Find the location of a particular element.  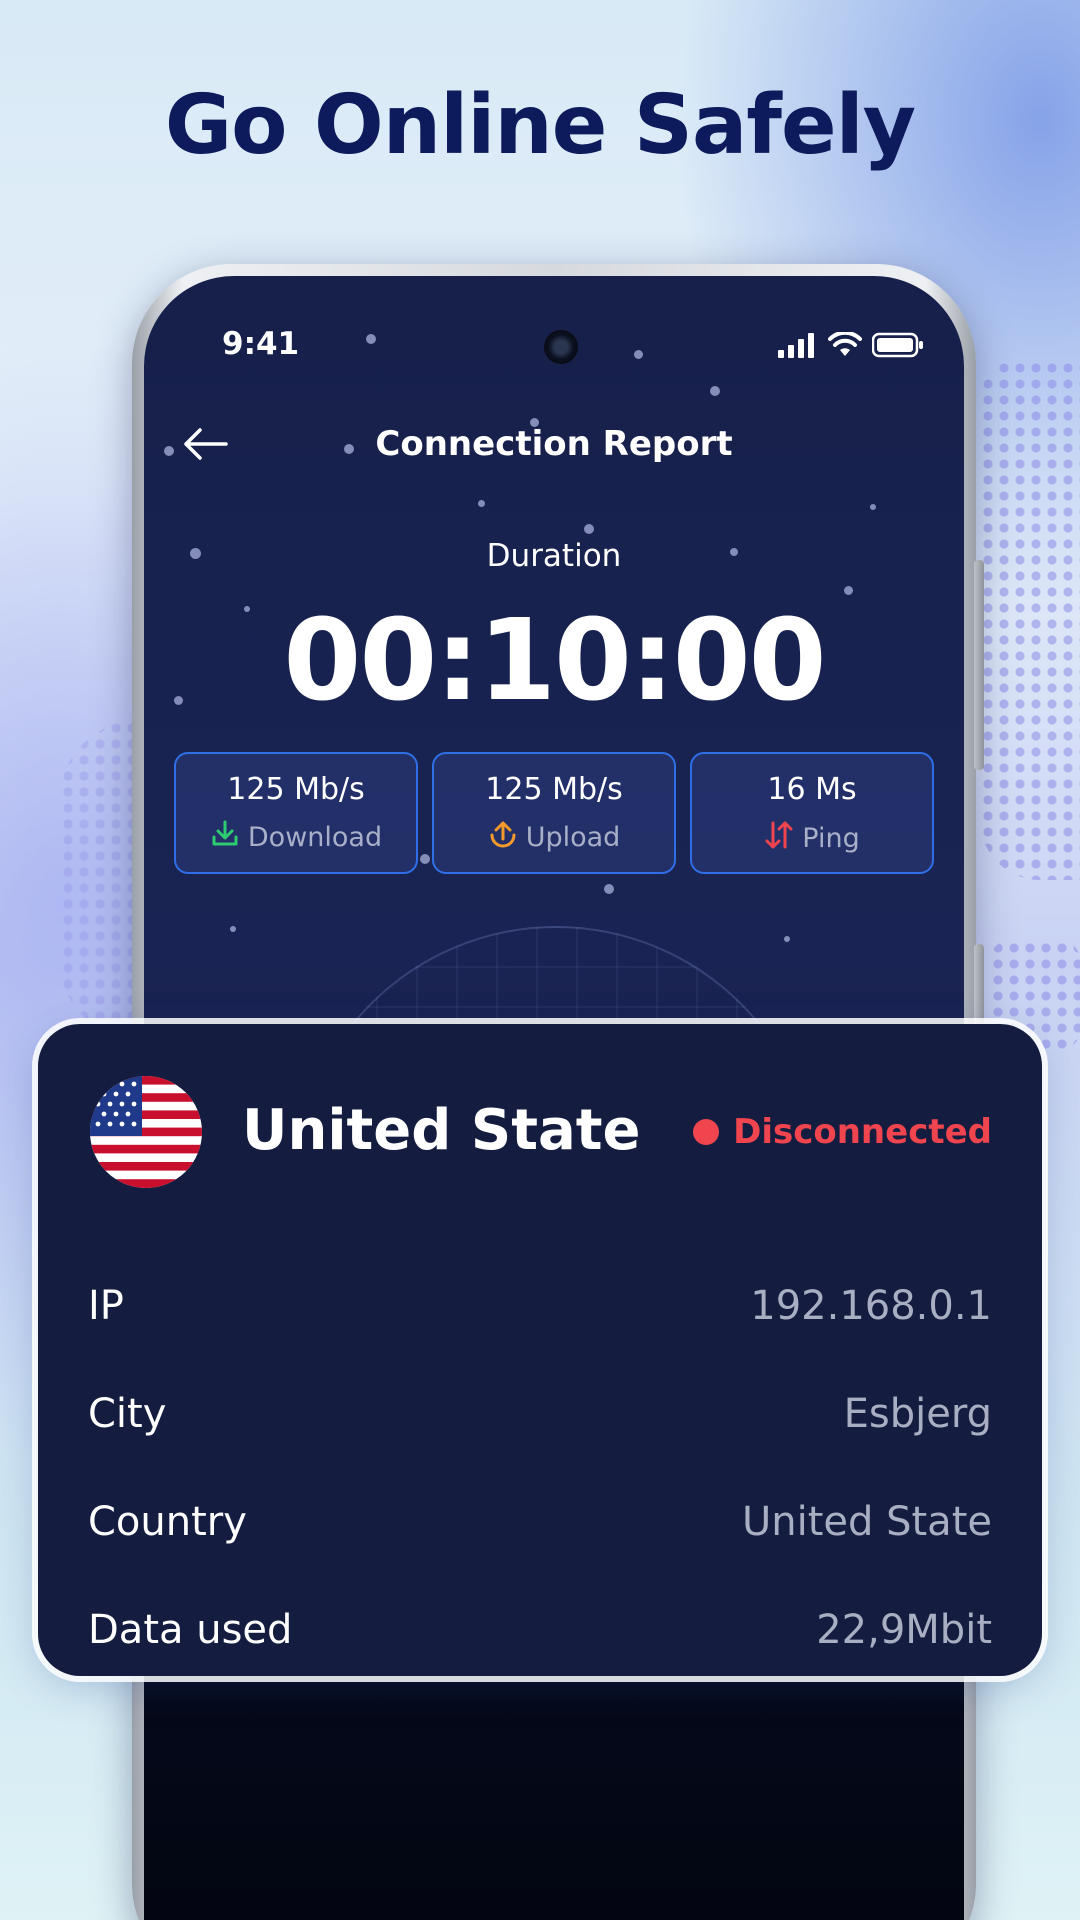

info-row-data-used: Data used 22,9Mbit is located at coordinates (540, 1630).